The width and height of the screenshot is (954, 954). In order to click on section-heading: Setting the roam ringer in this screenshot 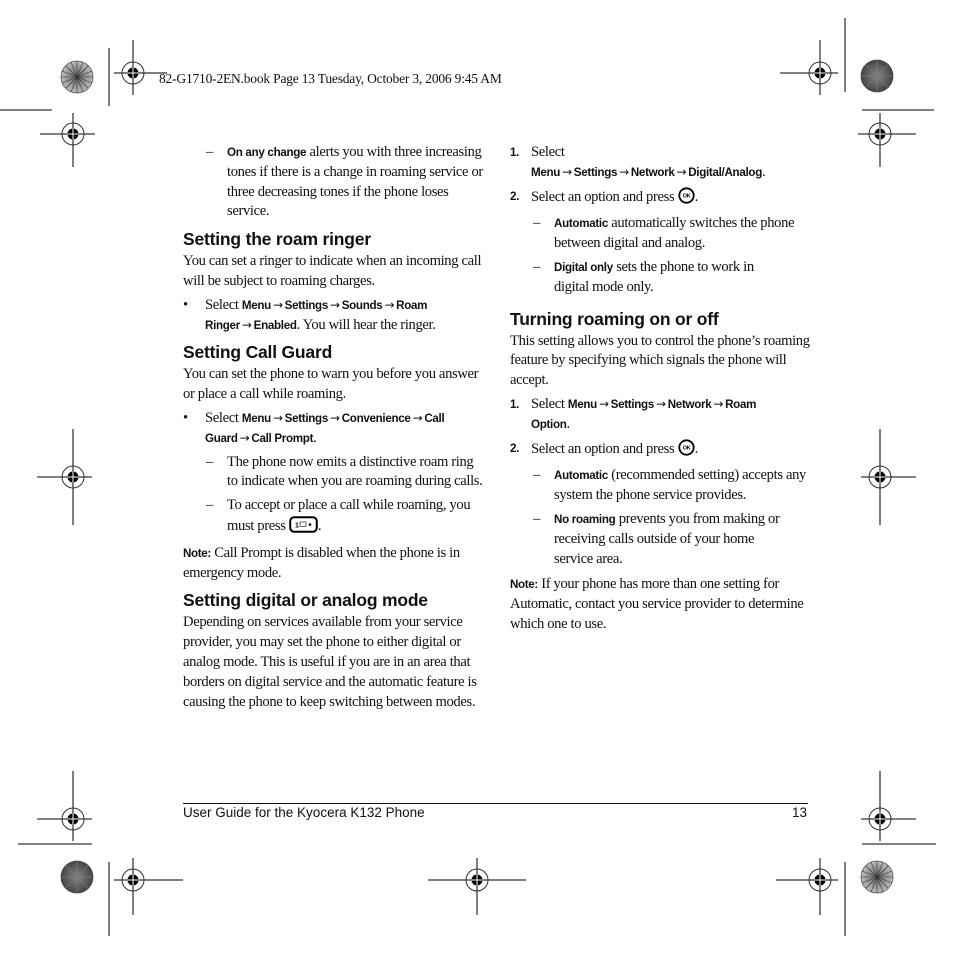, I will do `click(277, 239)`.